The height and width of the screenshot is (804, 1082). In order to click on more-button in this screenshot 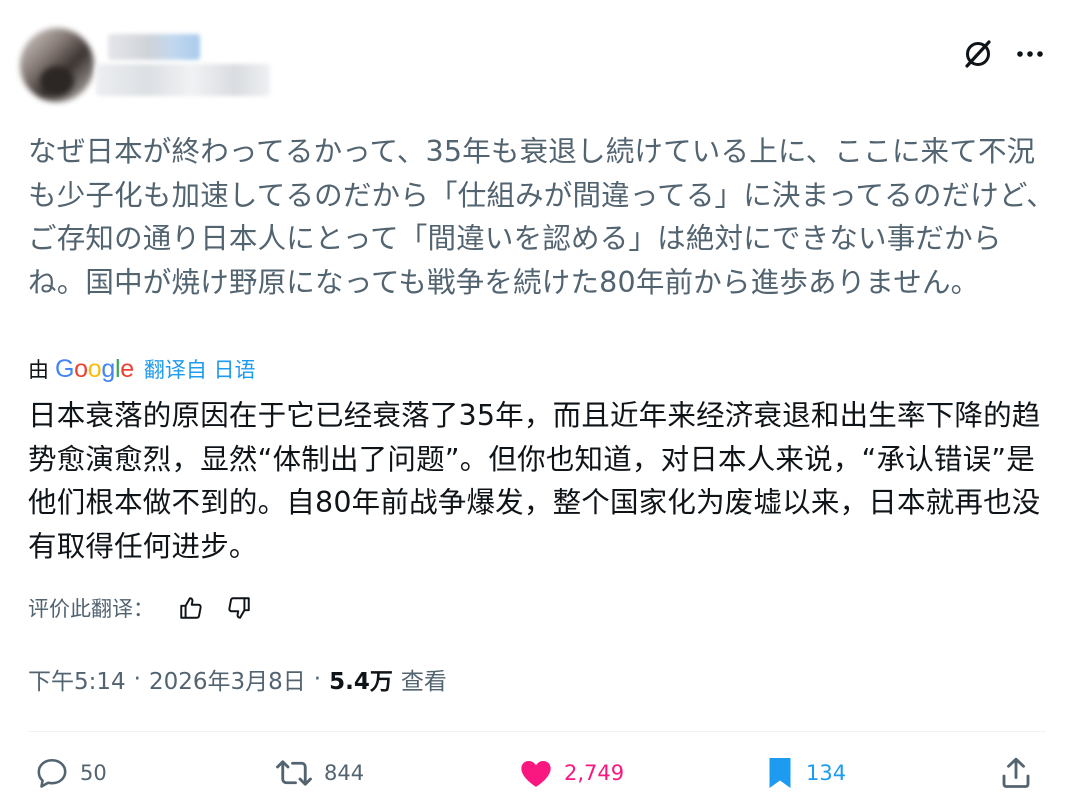, I will do `click(1030, 54)`.